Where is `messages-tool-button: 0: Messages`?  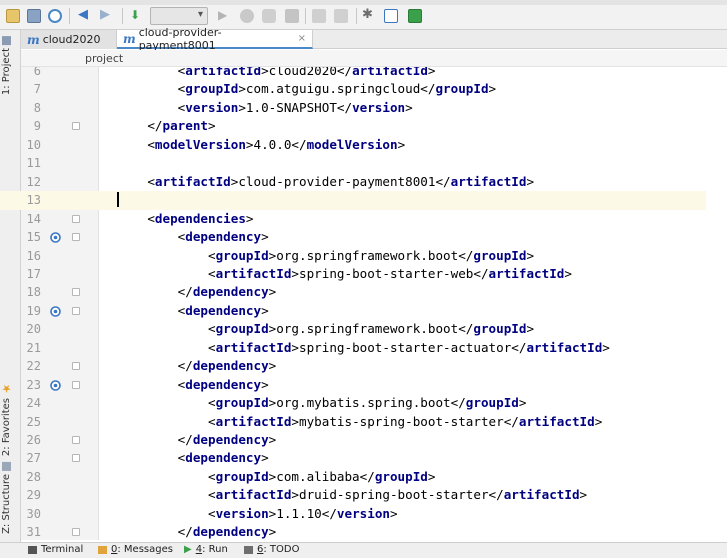
messages-tool-button: 0: Messages is located at coordinates (135, 549).